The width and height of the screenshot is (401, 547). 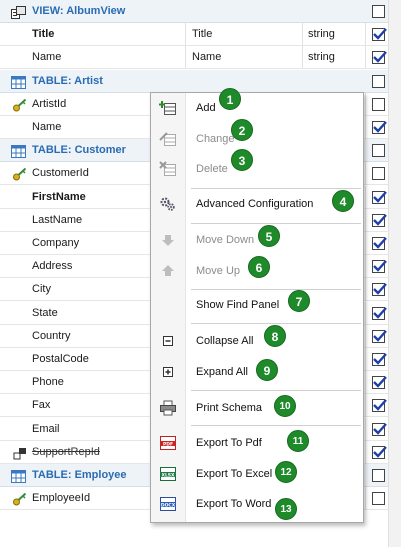 I want to click on field-name: Company, so click(x=56, y=243).